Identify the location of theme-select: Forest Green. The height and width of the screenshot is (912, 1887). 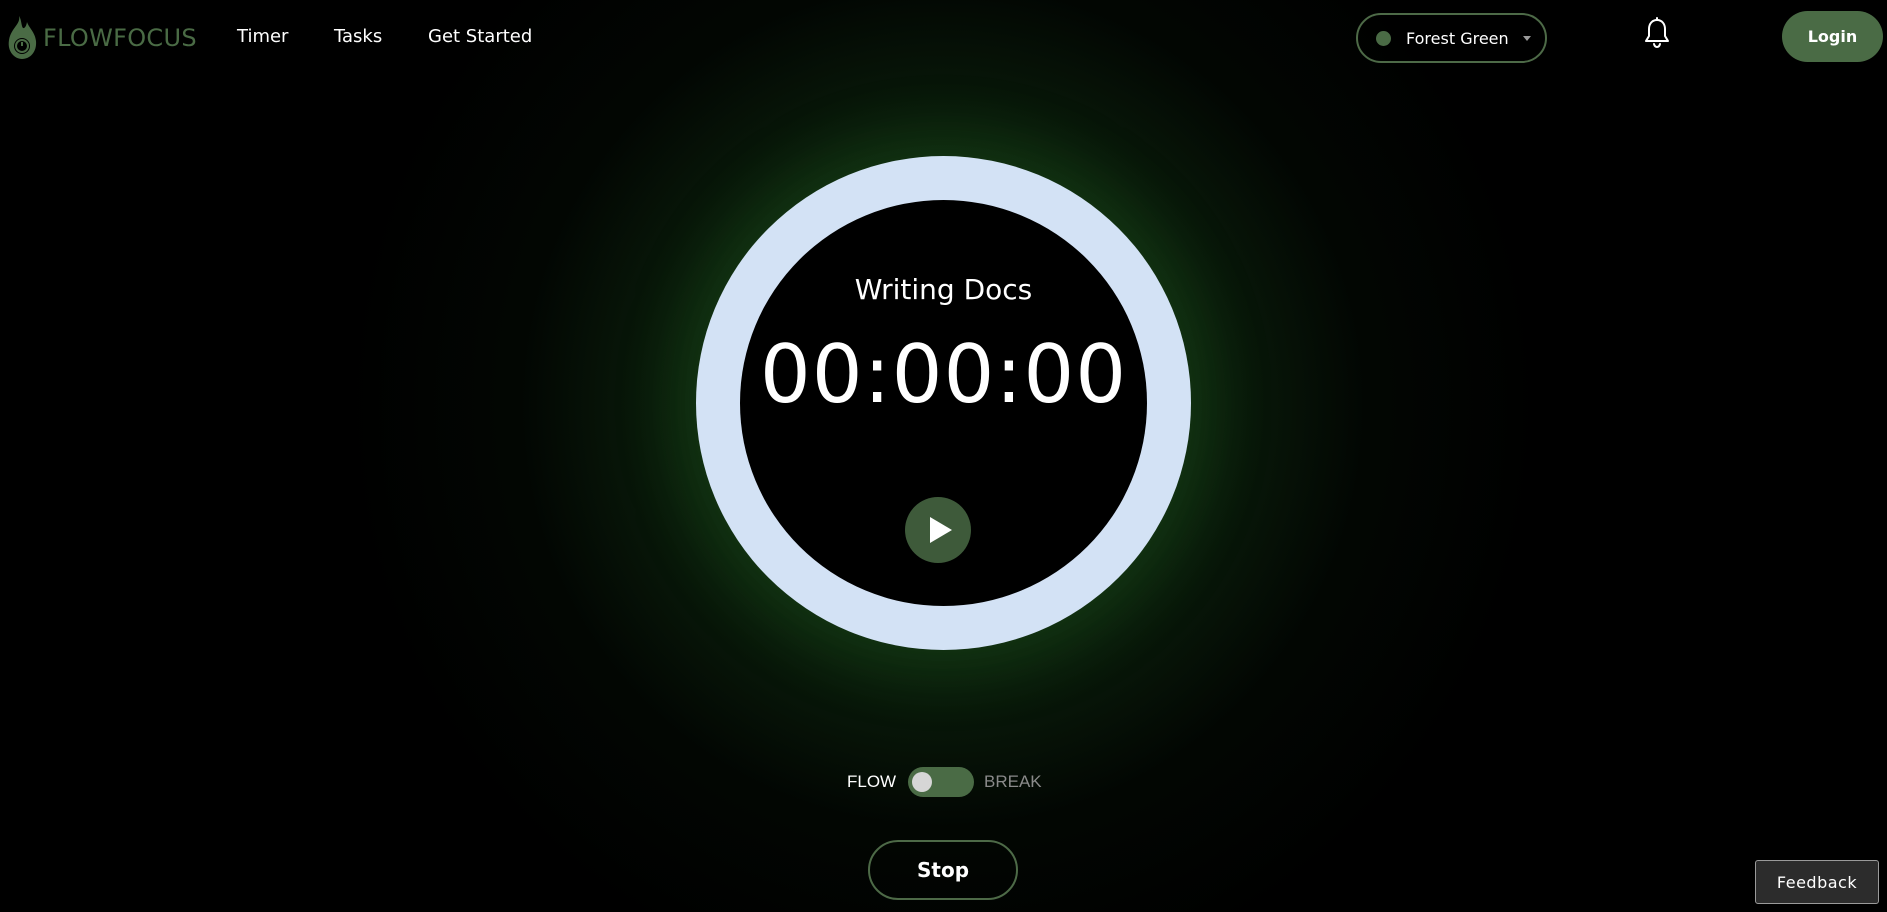
(1451, 38).